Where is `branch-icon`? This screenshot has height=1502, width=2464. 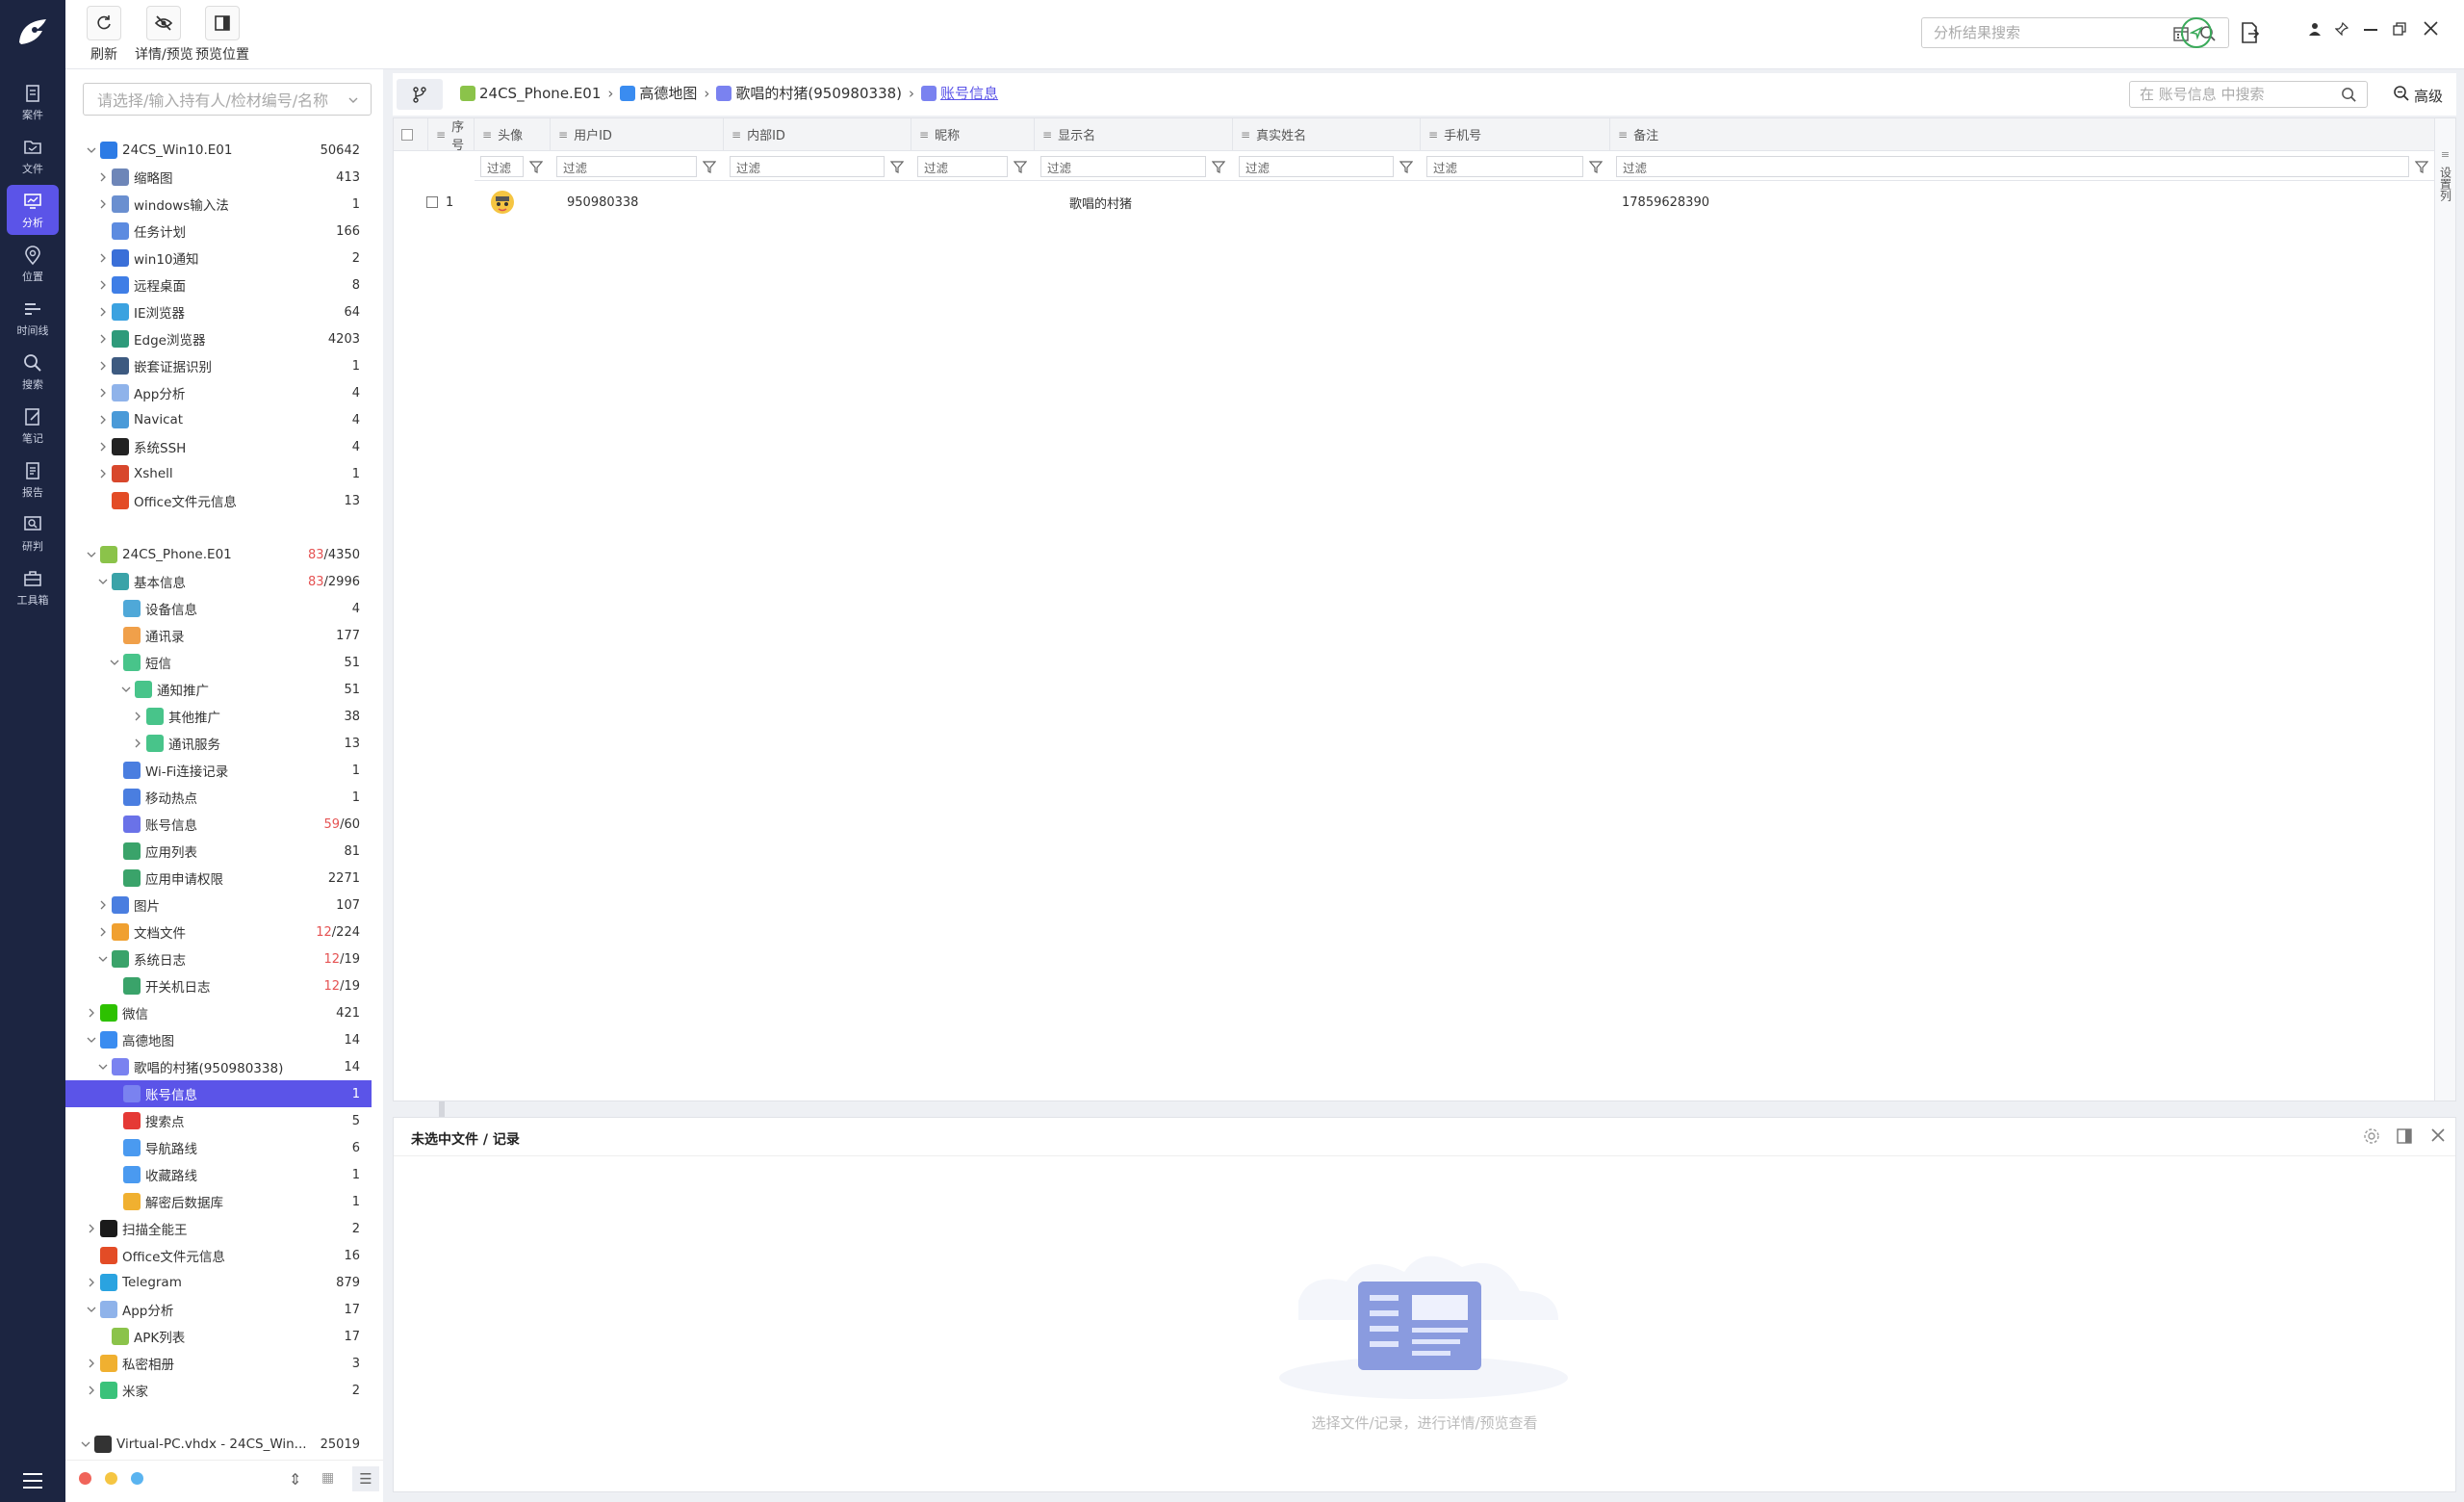
branch-icon is located at coordinates (420, 94).